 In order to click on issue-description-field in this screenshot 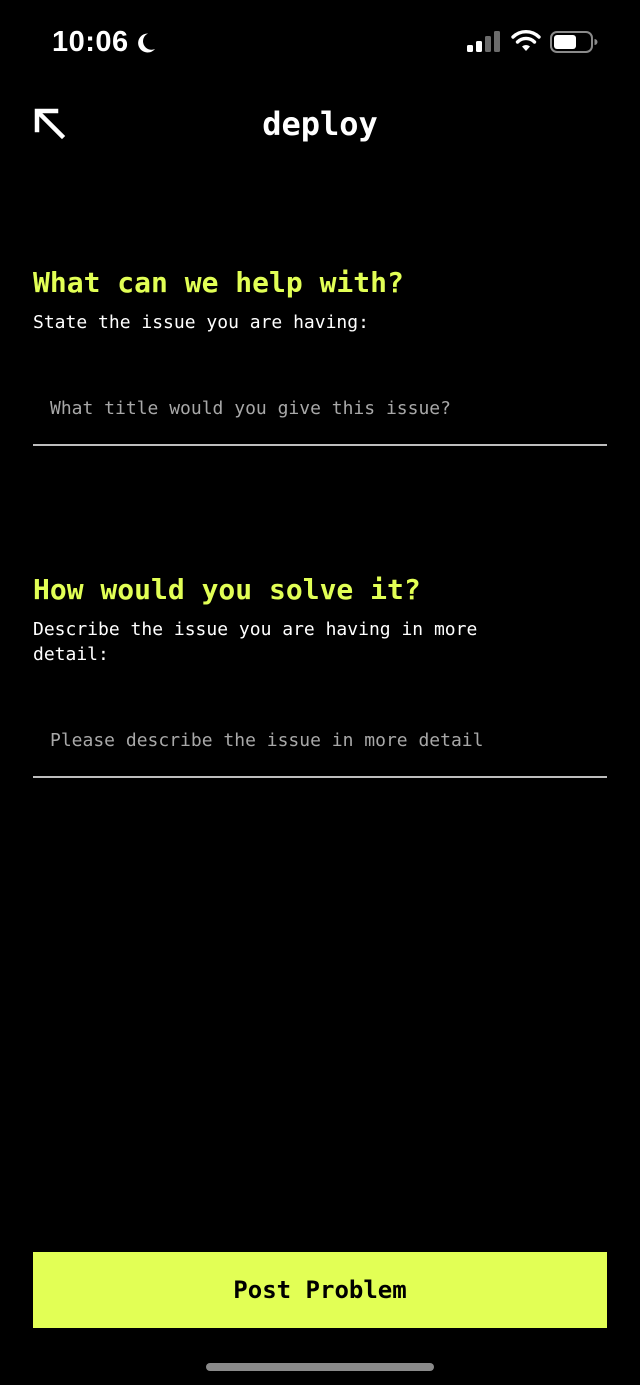, I will do `click(320, 749)`.